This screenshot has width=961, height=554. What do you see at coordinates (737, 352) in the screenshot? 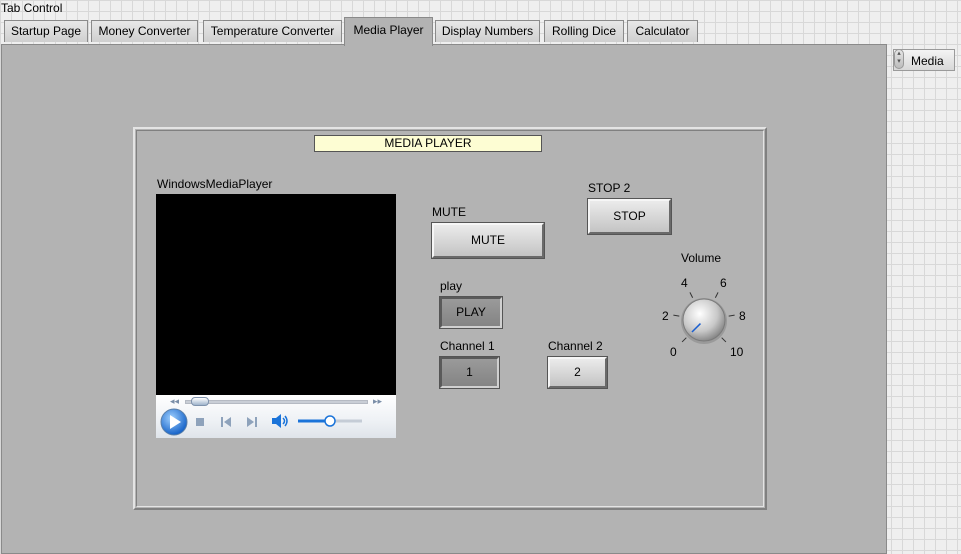
I see `volume-tick-10: 10` at bounding box center [737, 352].